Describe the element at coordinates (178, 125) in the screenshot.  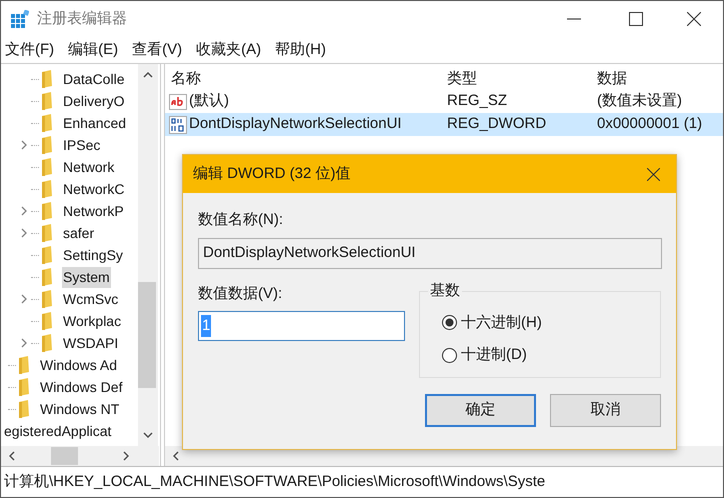
I see `binary-value-icon` at that location.